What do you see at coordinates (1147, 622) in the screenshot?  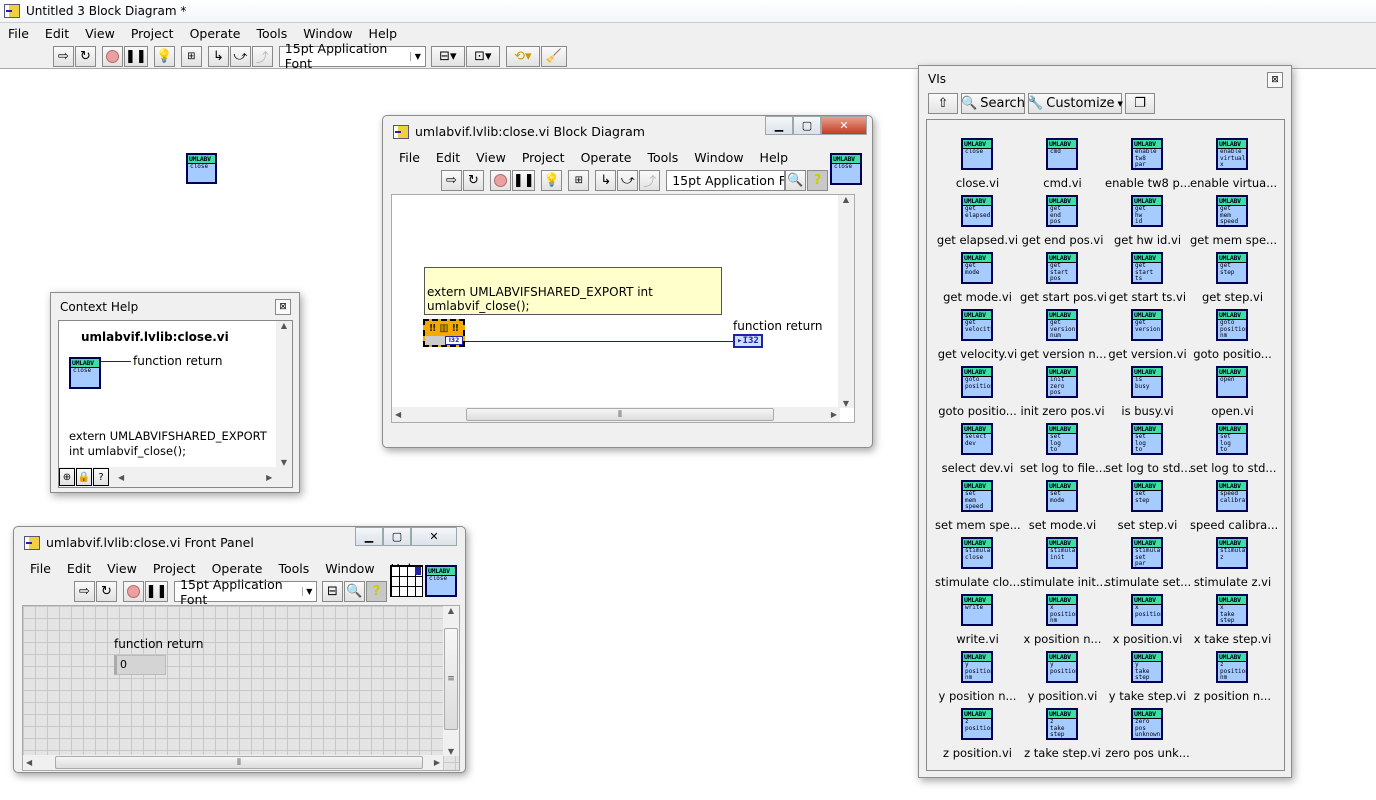 I see `palette-item: UMLABV x position x position.vi` at bounding box center [1147, 622].